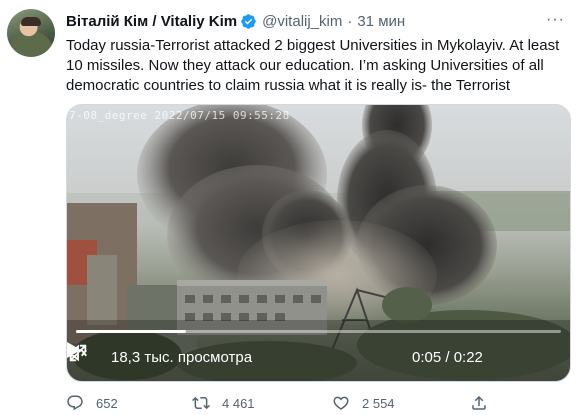 The image size is (585, 415). I want to click on fullscreen-icon, so click(78, 353).